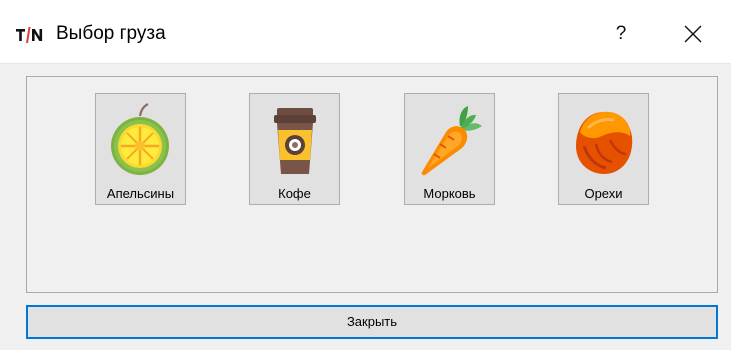 The height and width of the screenshot is (350, 731). I want to click on close-button: Закрыть, so click(372, 322).